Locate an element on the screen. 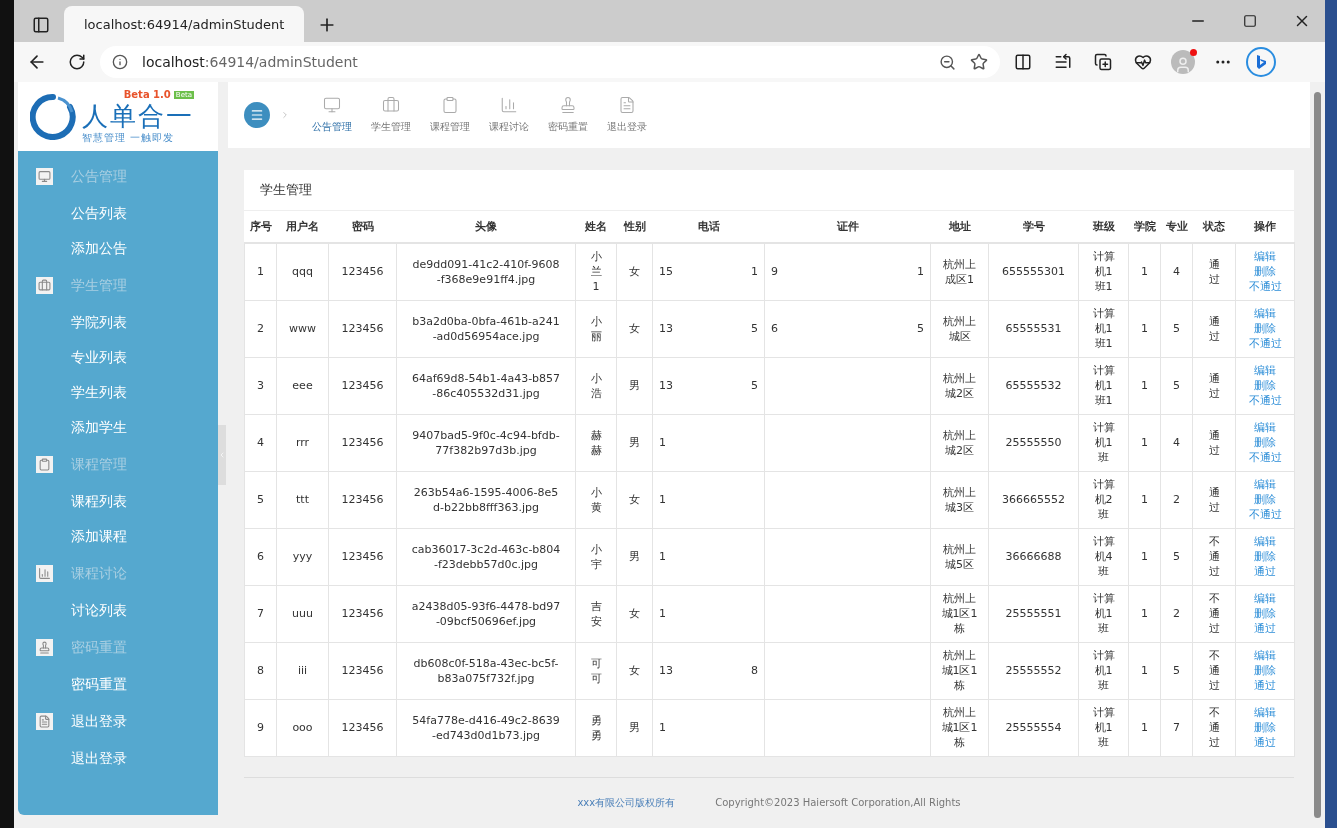 The image size is (1337, 828). monitor-icon is located at coordinates (331, 104).